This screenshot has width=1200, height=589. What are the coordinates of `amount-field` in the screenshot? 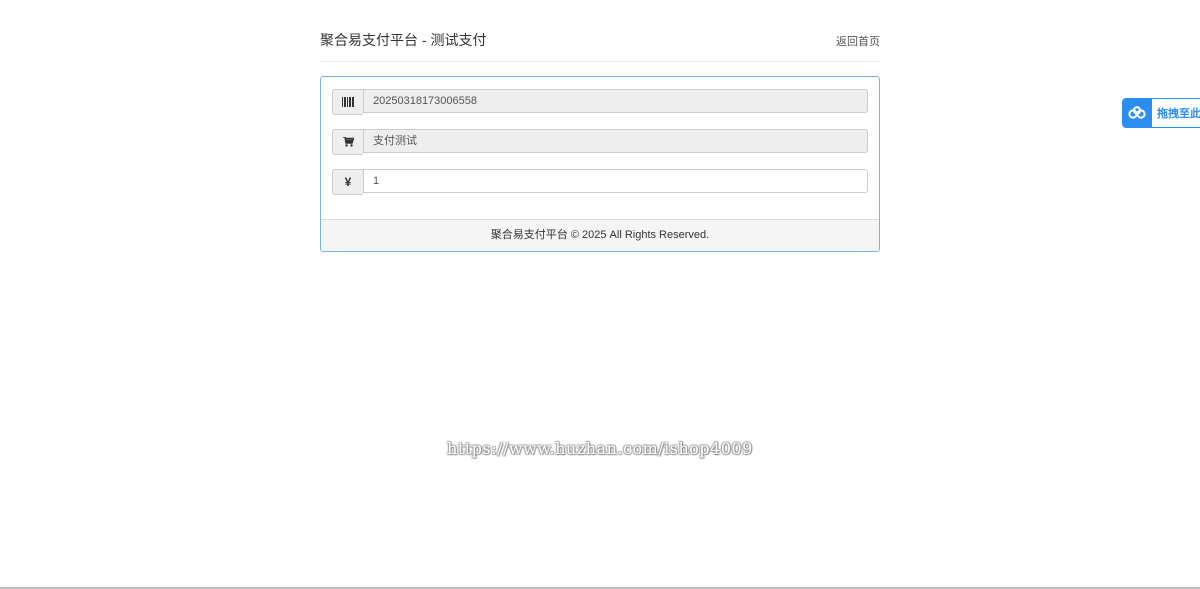 It's located at (615, 181).